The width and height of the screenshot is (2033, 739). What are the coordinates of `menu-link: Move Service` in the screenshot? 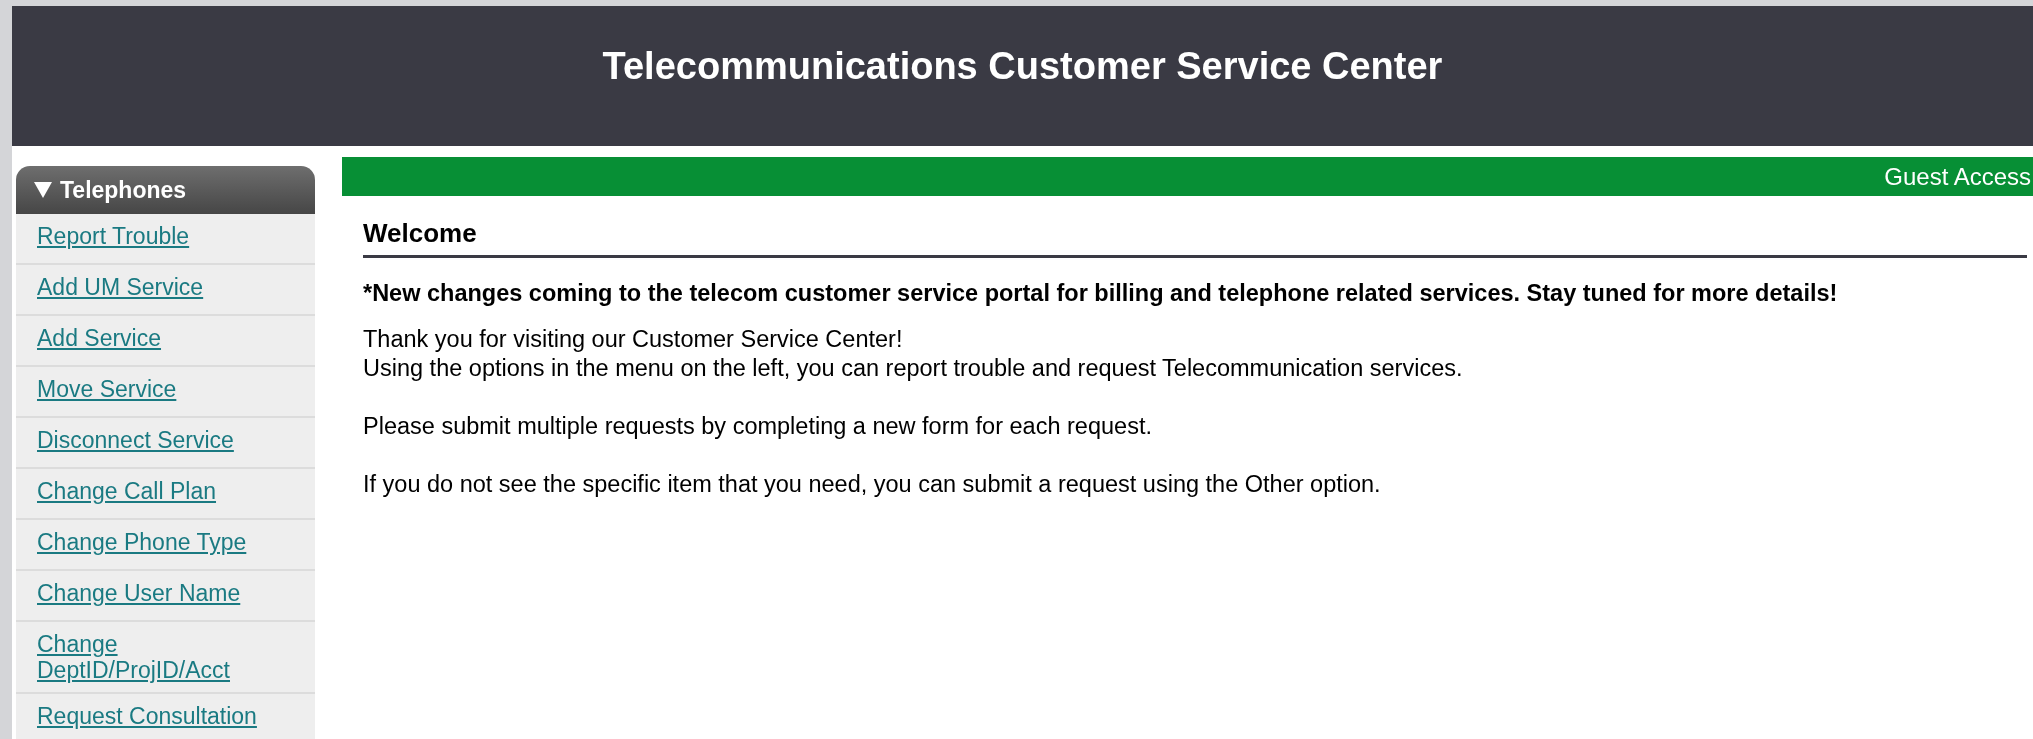 It's located at (107, 389).